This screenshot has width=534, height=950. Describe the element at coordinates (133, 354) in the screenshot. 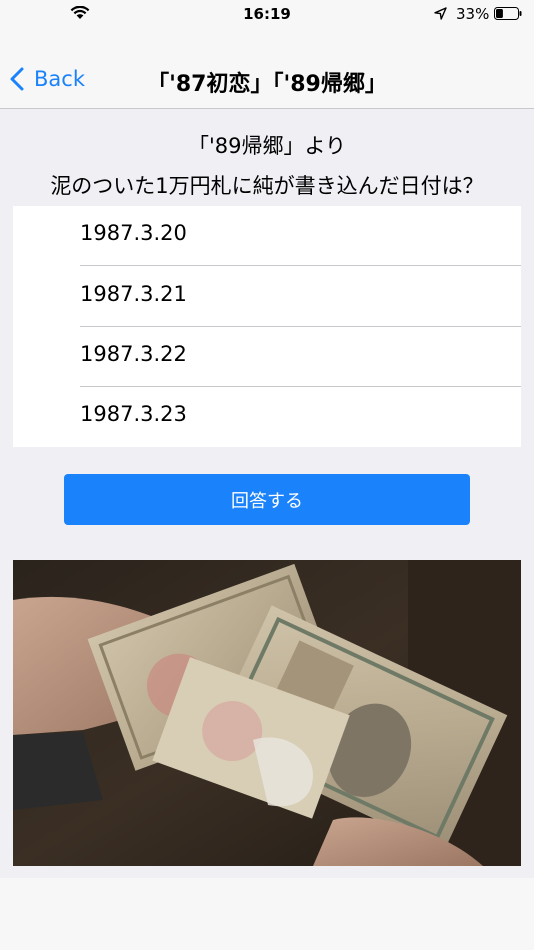

I see `answer-option-label: 1987.3.22` at that location.